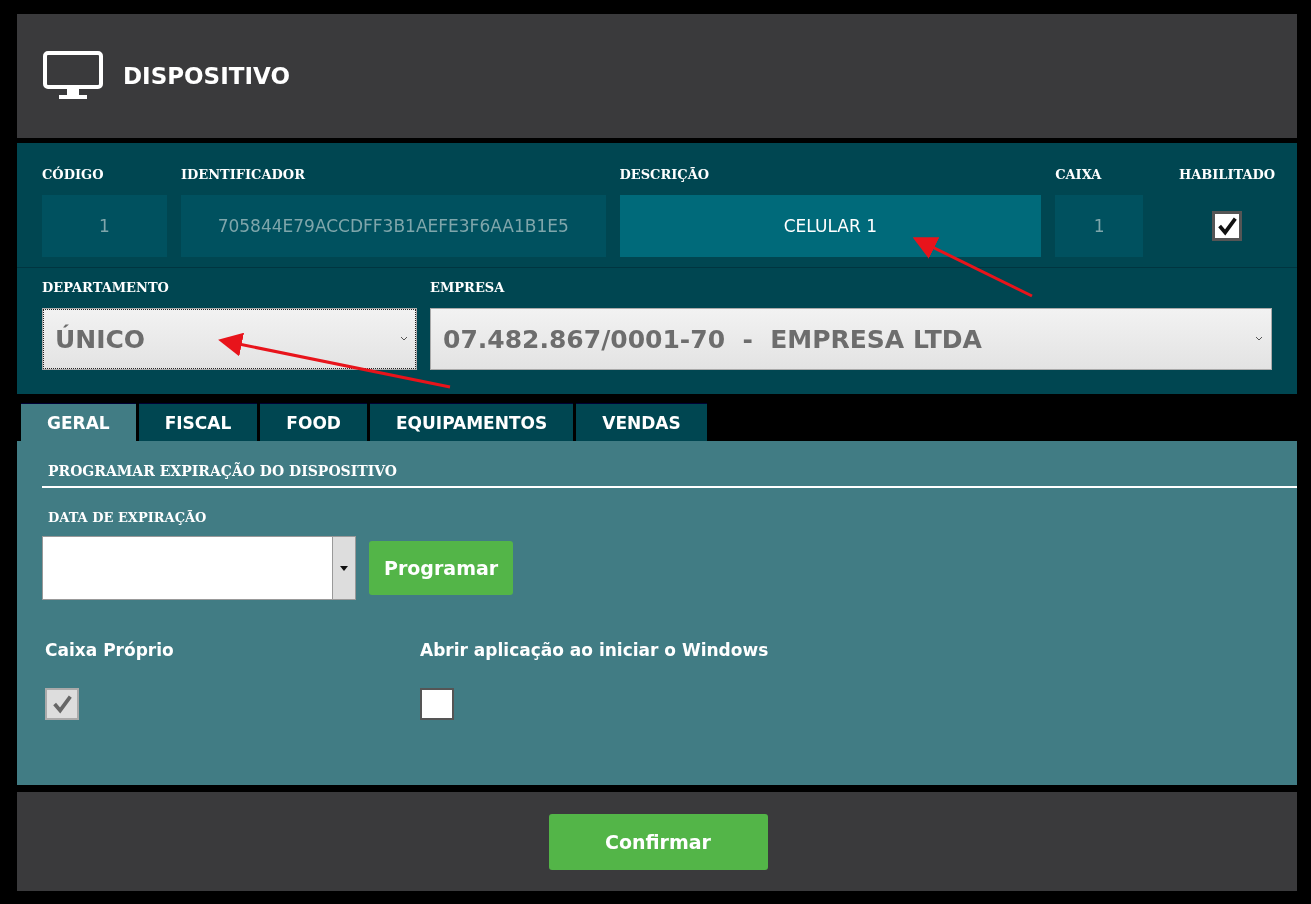 This screenshot has width=1311, height=904. I want to click on tab: FISCAL, so click(198, 422).